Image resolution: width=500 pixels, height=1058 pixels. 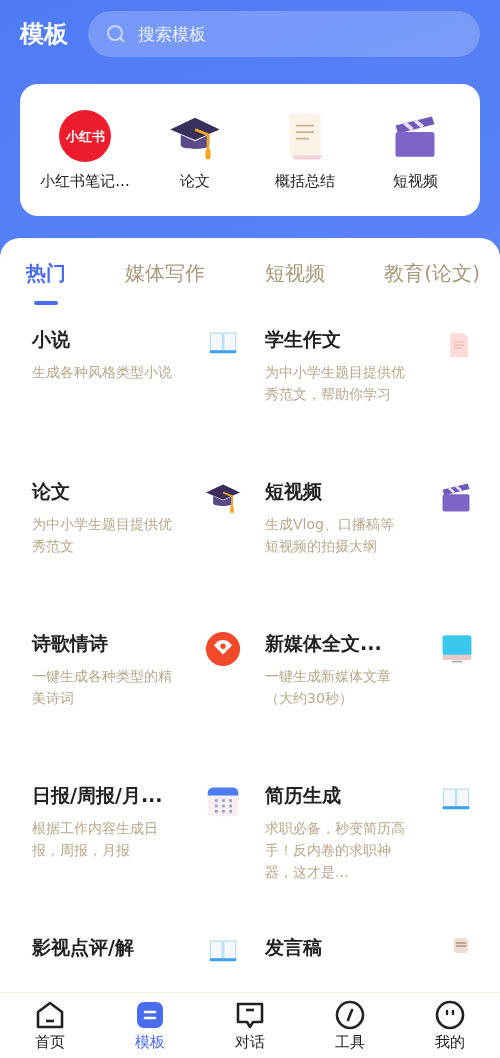 What do you see at coordinates (116, 948) in the screenshot?
I see `template-title: 影视点评/解` at bounding box center [116, 948].